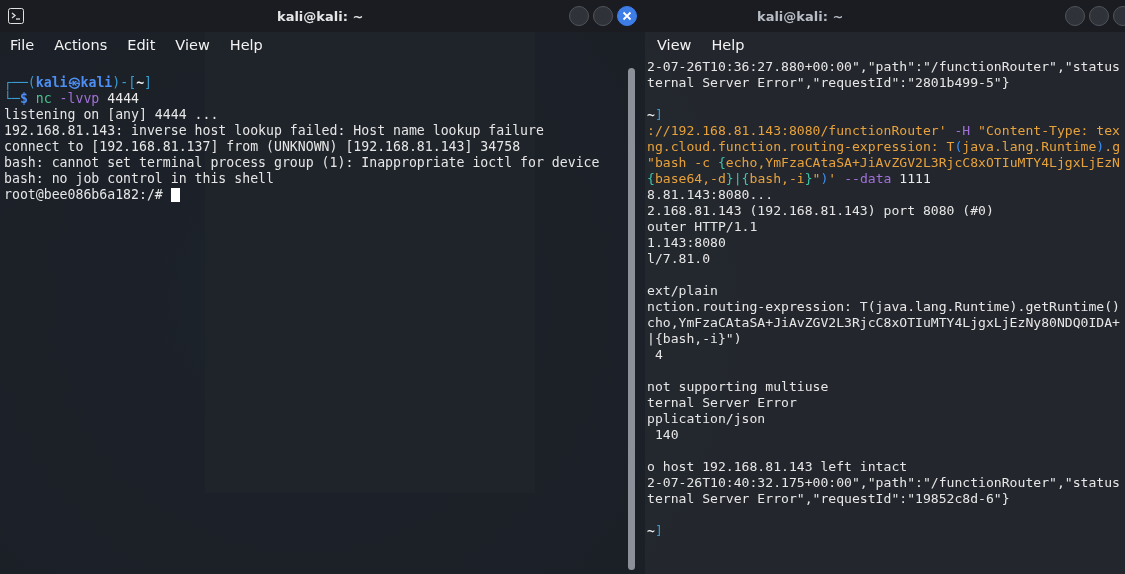  Describe the element at coordinates (883, 323) in the screenshot. I see `terminal-line: cho,YmFzaCAtaSA+JiAvZGV2L3RjcC8xOTIuMTY4LjgxLjEzNy80NDQ0IDA+` at that location.